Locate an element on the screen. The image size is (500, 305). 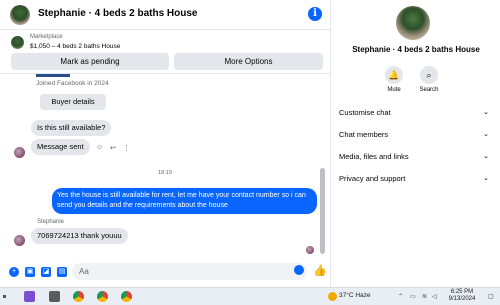
buyer-details-button: Buyer details is located at coordinates (73, 102).